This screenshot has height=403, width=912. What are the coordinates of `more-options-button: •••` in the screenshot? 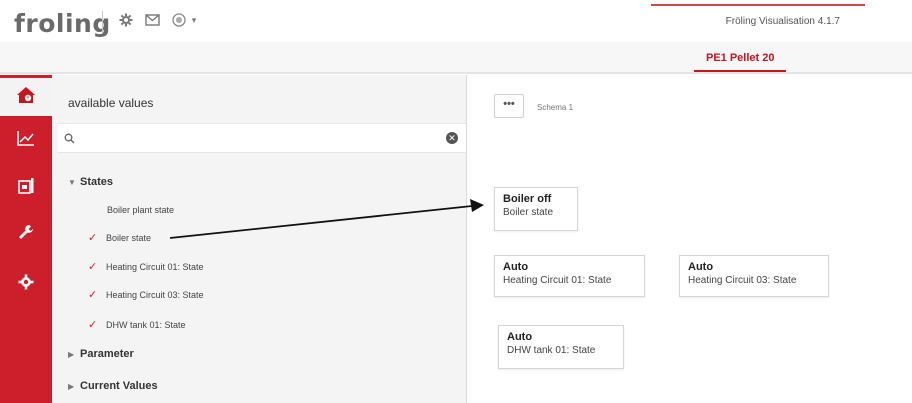 It's located at (509, 106).